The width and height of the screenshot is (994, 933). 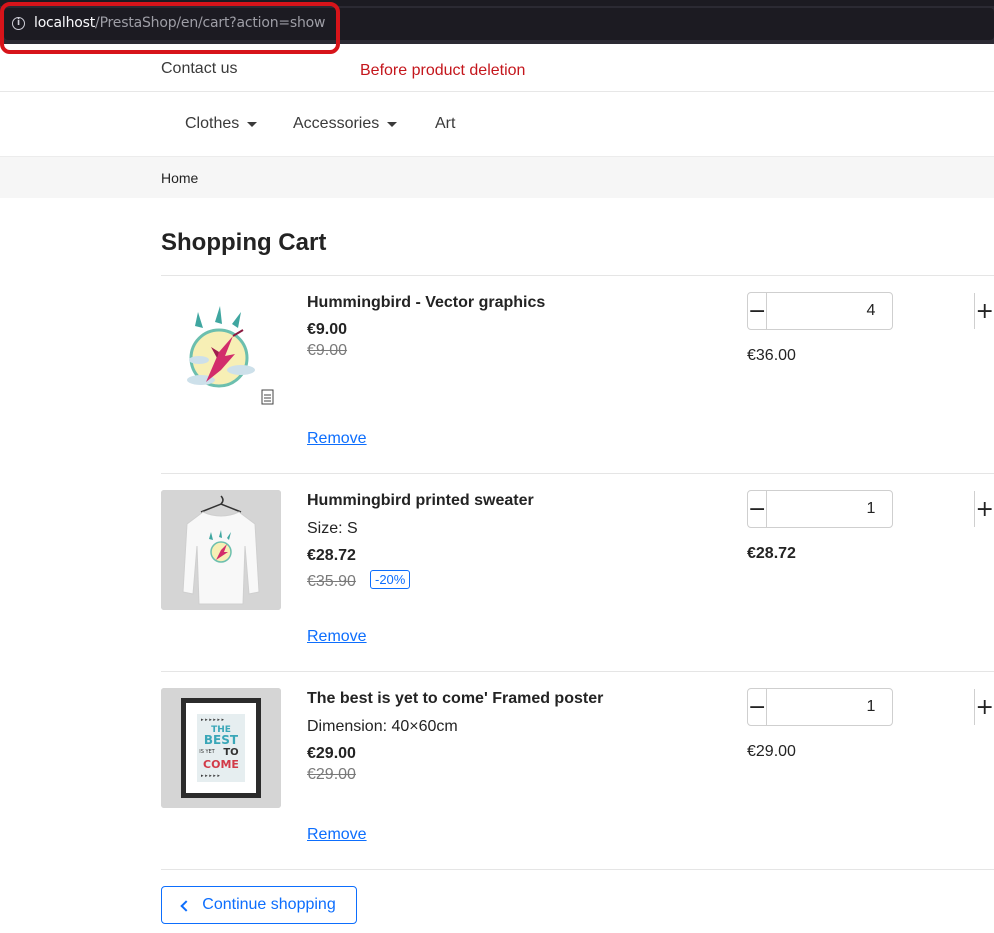 I want to click on menu-accessories: Accessories, so click(x=345, y=124).